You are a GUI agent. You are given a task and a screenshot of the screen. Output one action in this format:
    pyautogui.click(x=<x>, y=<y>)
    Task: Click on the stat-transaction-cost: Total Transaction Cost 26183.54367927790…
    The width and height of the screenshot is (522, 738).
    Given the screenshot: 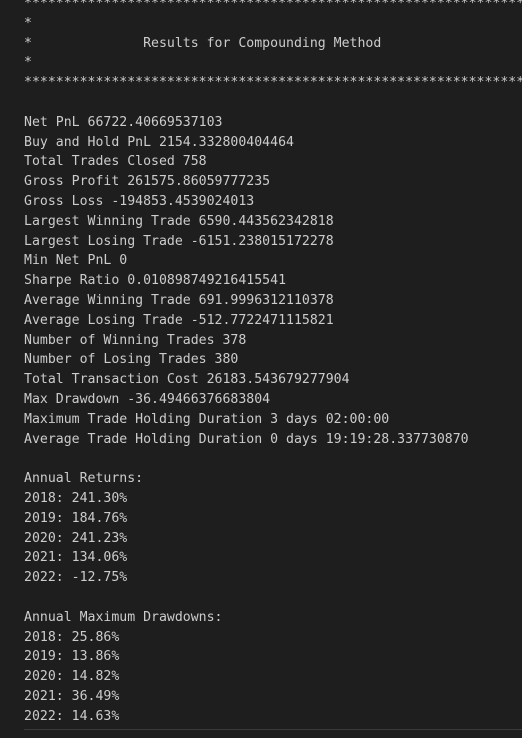 What is the action you would take?
    pyautogui.click(x=187, y=380)
    